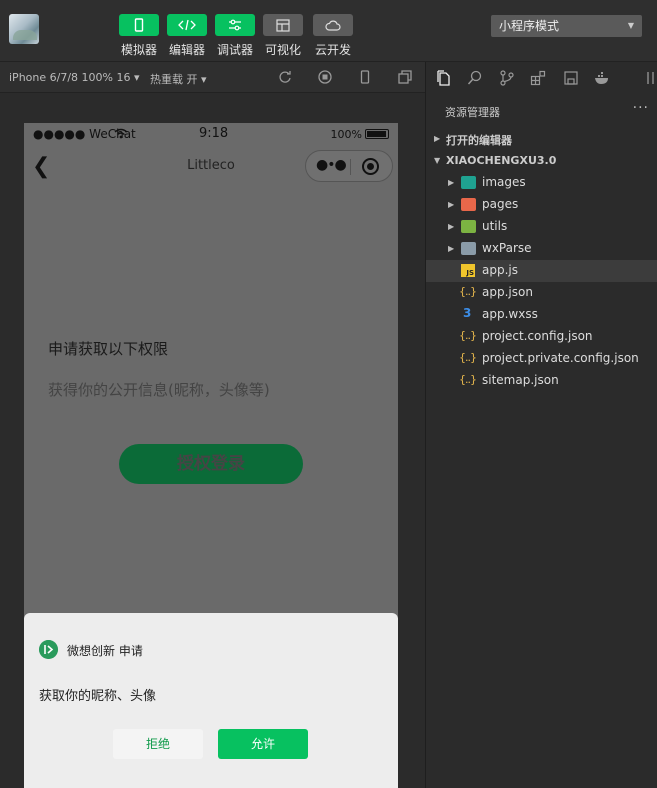  What do you see at coordinates (541, 293) in the screenshot?
I see `file-item: {..} app.json` at bounding box center [541, 293].